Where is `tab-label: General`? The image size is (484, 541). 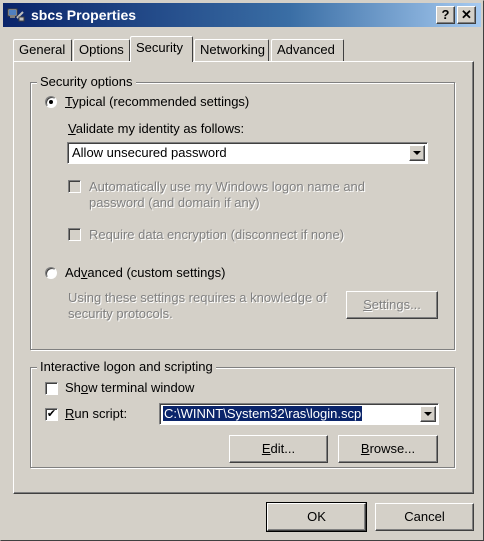 tab-label: General is located at coordinates (42, 49).